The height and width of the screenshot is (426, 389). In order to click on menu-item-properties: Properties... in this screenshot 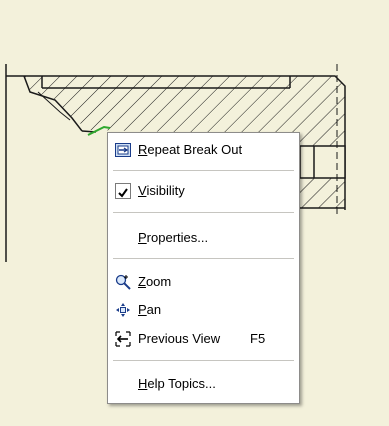, I will do `click(203, 238)`.